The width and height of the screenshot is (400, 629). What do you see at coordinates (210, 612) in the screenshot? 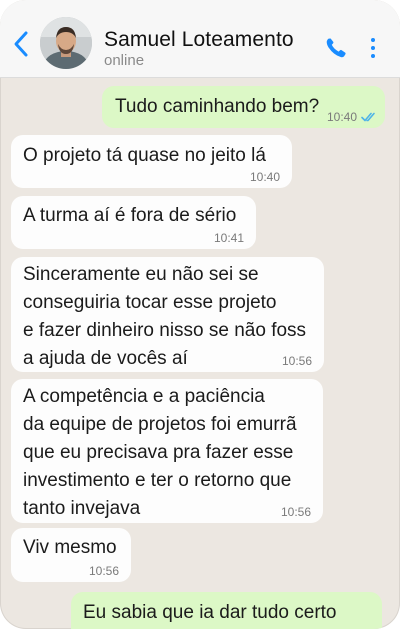
I see `message-text: Eu sabia que ia dar tudo certo` at bounding box center [210, 612].